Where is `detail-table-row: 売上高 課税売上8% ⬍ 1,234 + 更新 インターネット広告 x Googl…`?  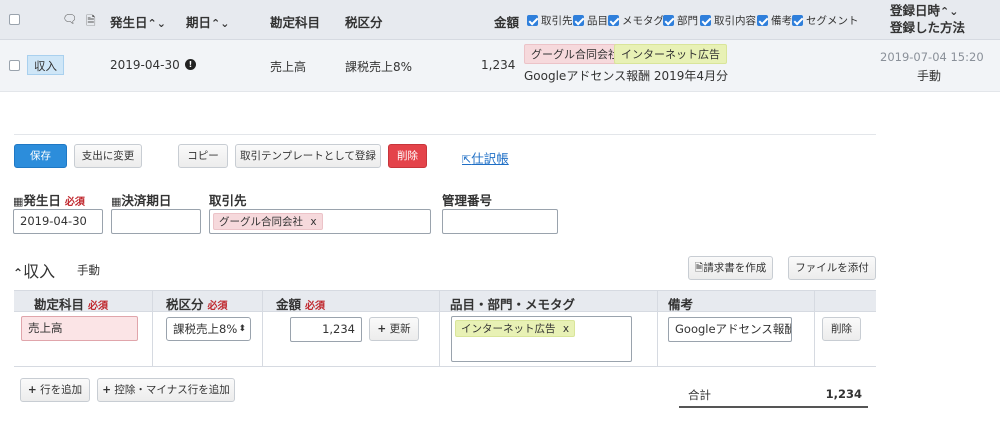 detail-table-row: 売上高 課税売上8% ⬍ 1,234 + 更新 インターネット広告 x Googl… is located at coordinates (445, 339).